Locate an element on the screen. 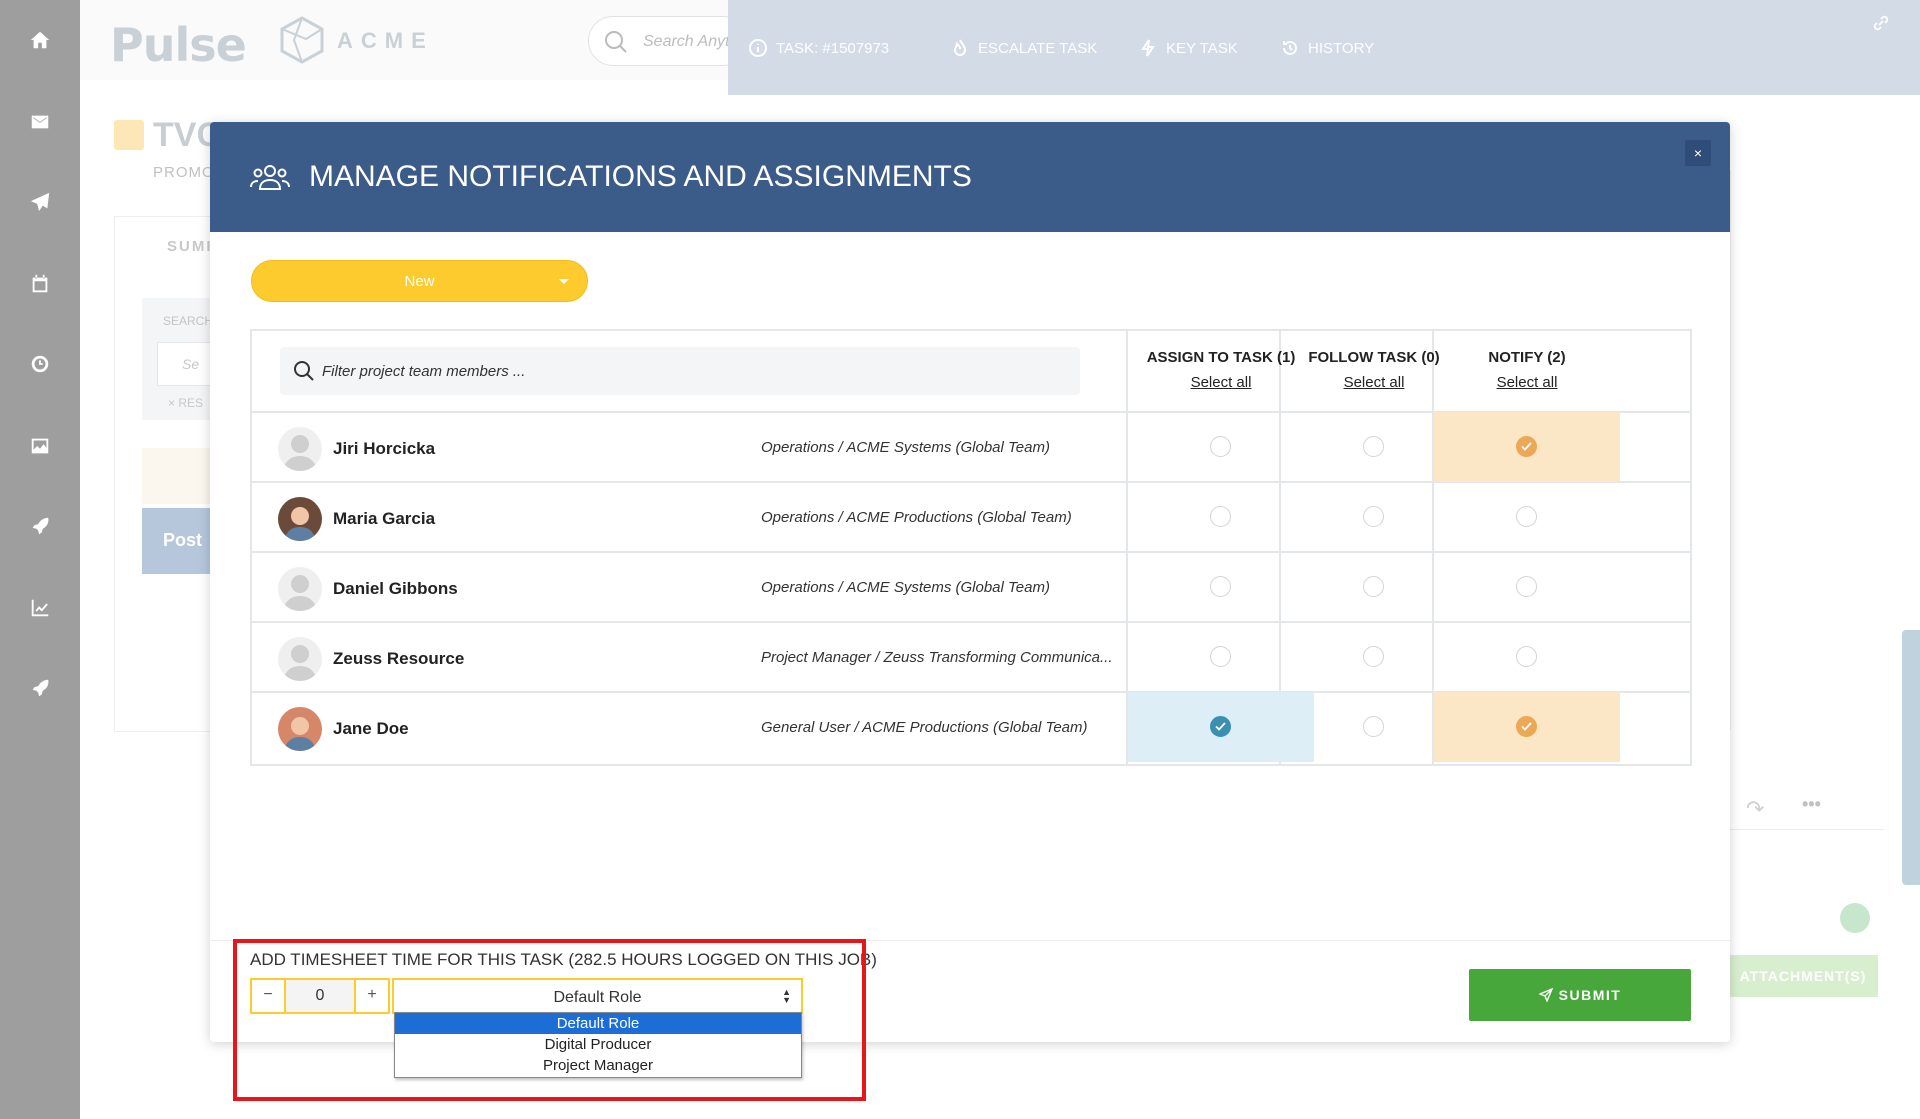 The height and width of the screenshot is (1119, 1920). member-name: Jiri Horcicka is located at coordinates (384, 448).